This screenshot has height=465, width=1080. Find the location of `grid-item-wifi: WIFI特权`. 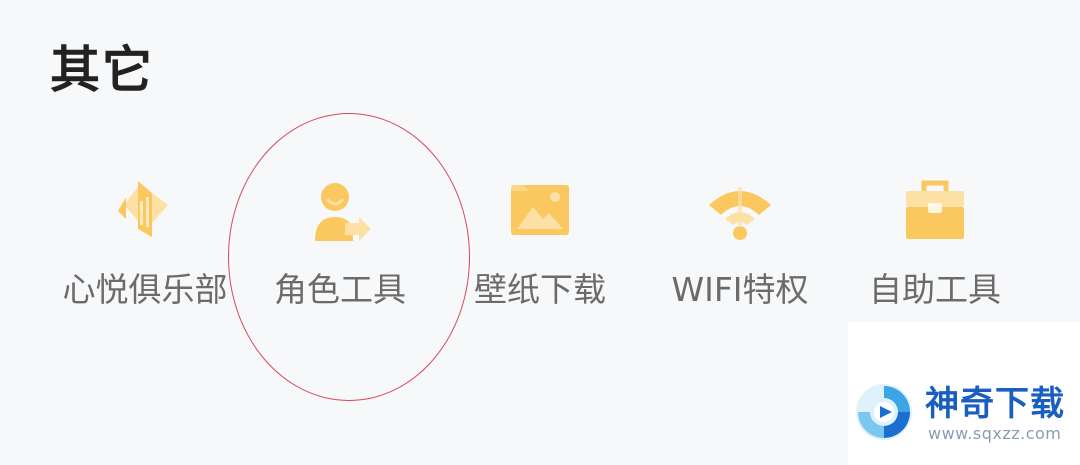

grid-item-wifi: WIFI特权 is located at coordinates (740, 250).